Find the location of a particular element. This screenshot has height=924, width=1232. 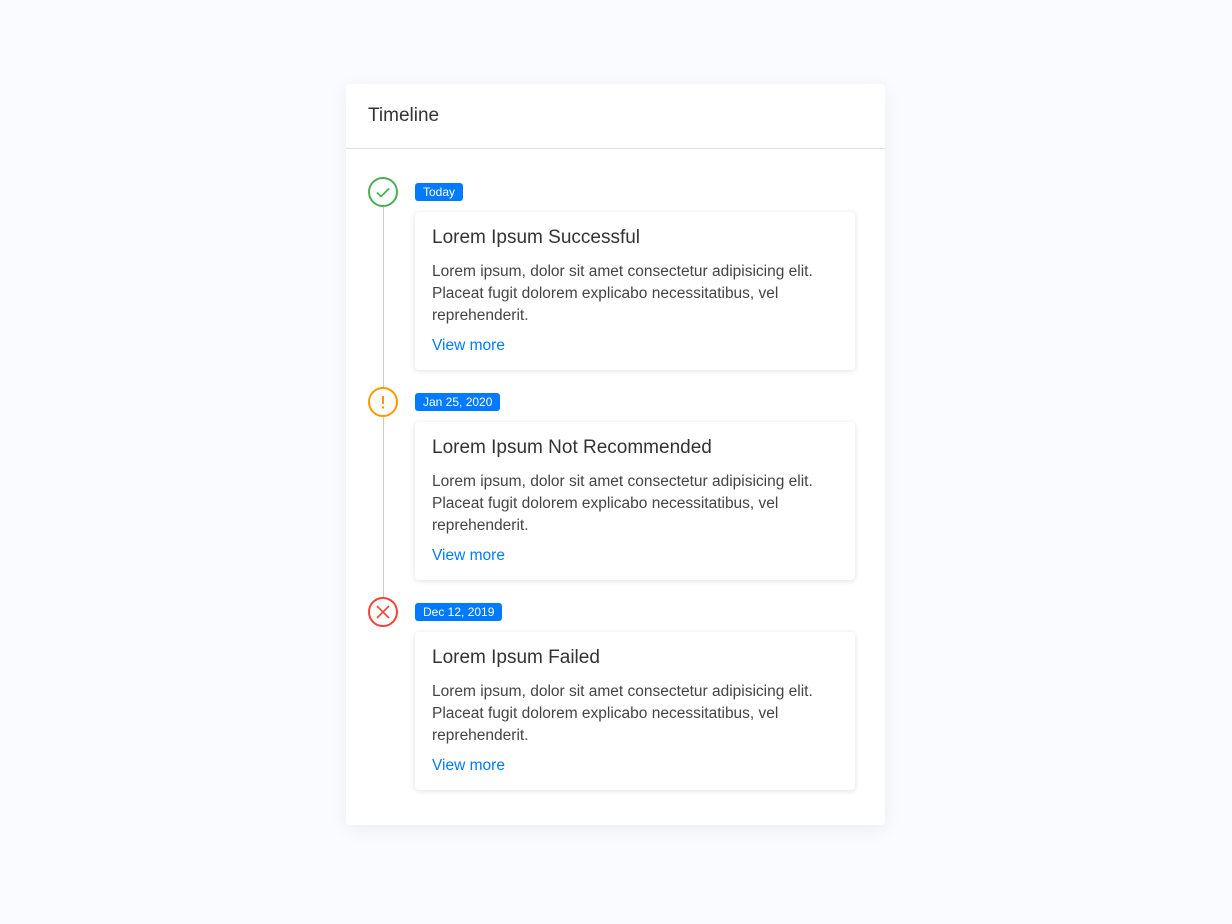

panel-title: Timeline is located at coordinates (615, 116).